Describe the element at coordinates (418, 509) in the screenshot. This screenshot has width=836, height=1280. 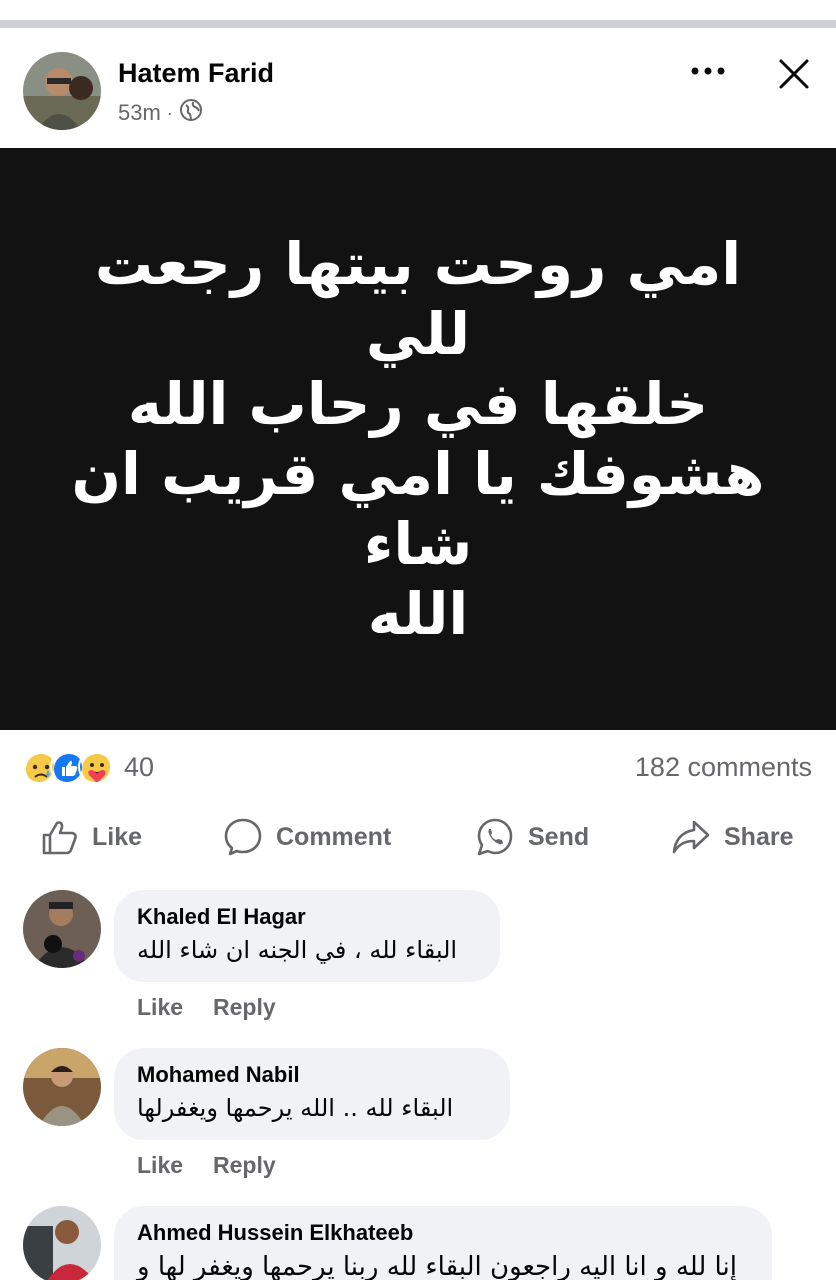
I see `post-image-line: هشوفك يا امي قريب ان شاء` at that location.